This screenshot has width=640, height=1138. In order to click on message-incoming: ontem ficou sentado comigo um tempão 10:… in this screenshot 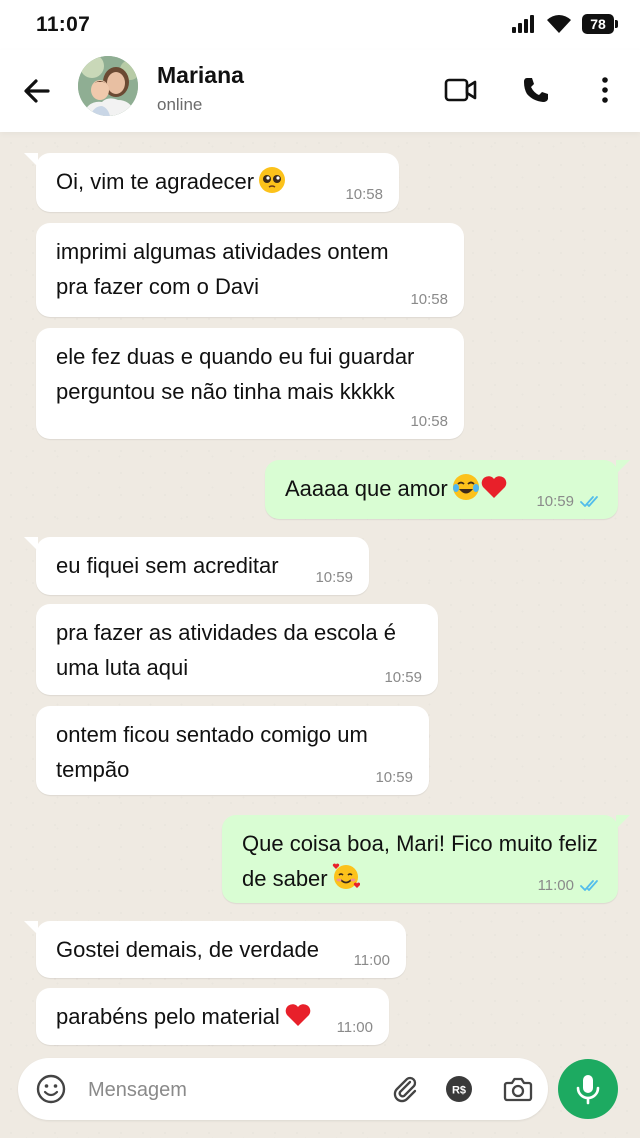, I will do `click(232, 750)`.